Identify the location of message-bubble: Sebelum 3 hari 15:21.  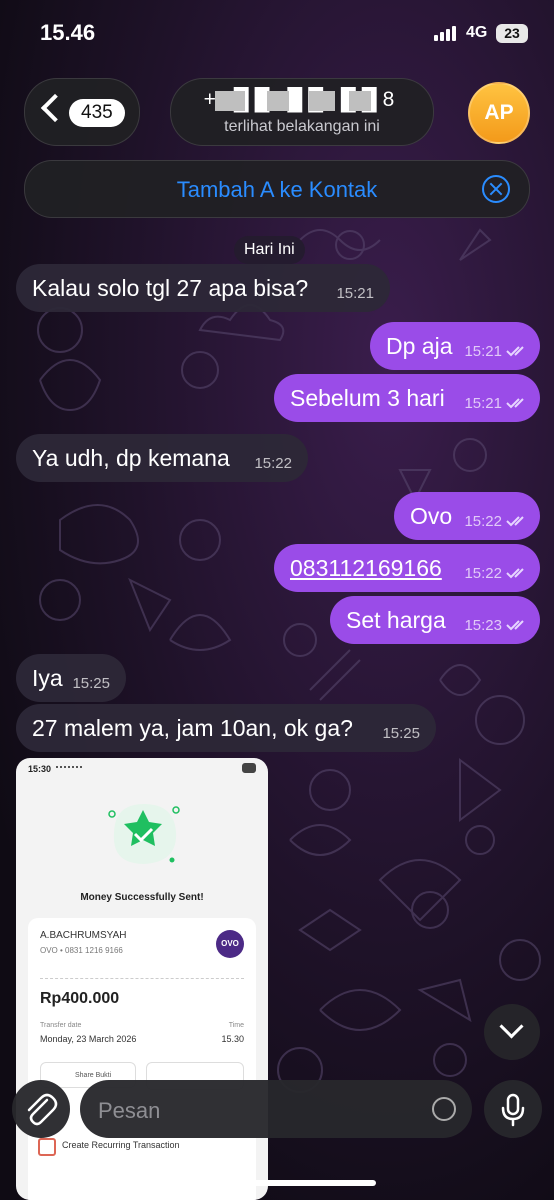
(407, 398).